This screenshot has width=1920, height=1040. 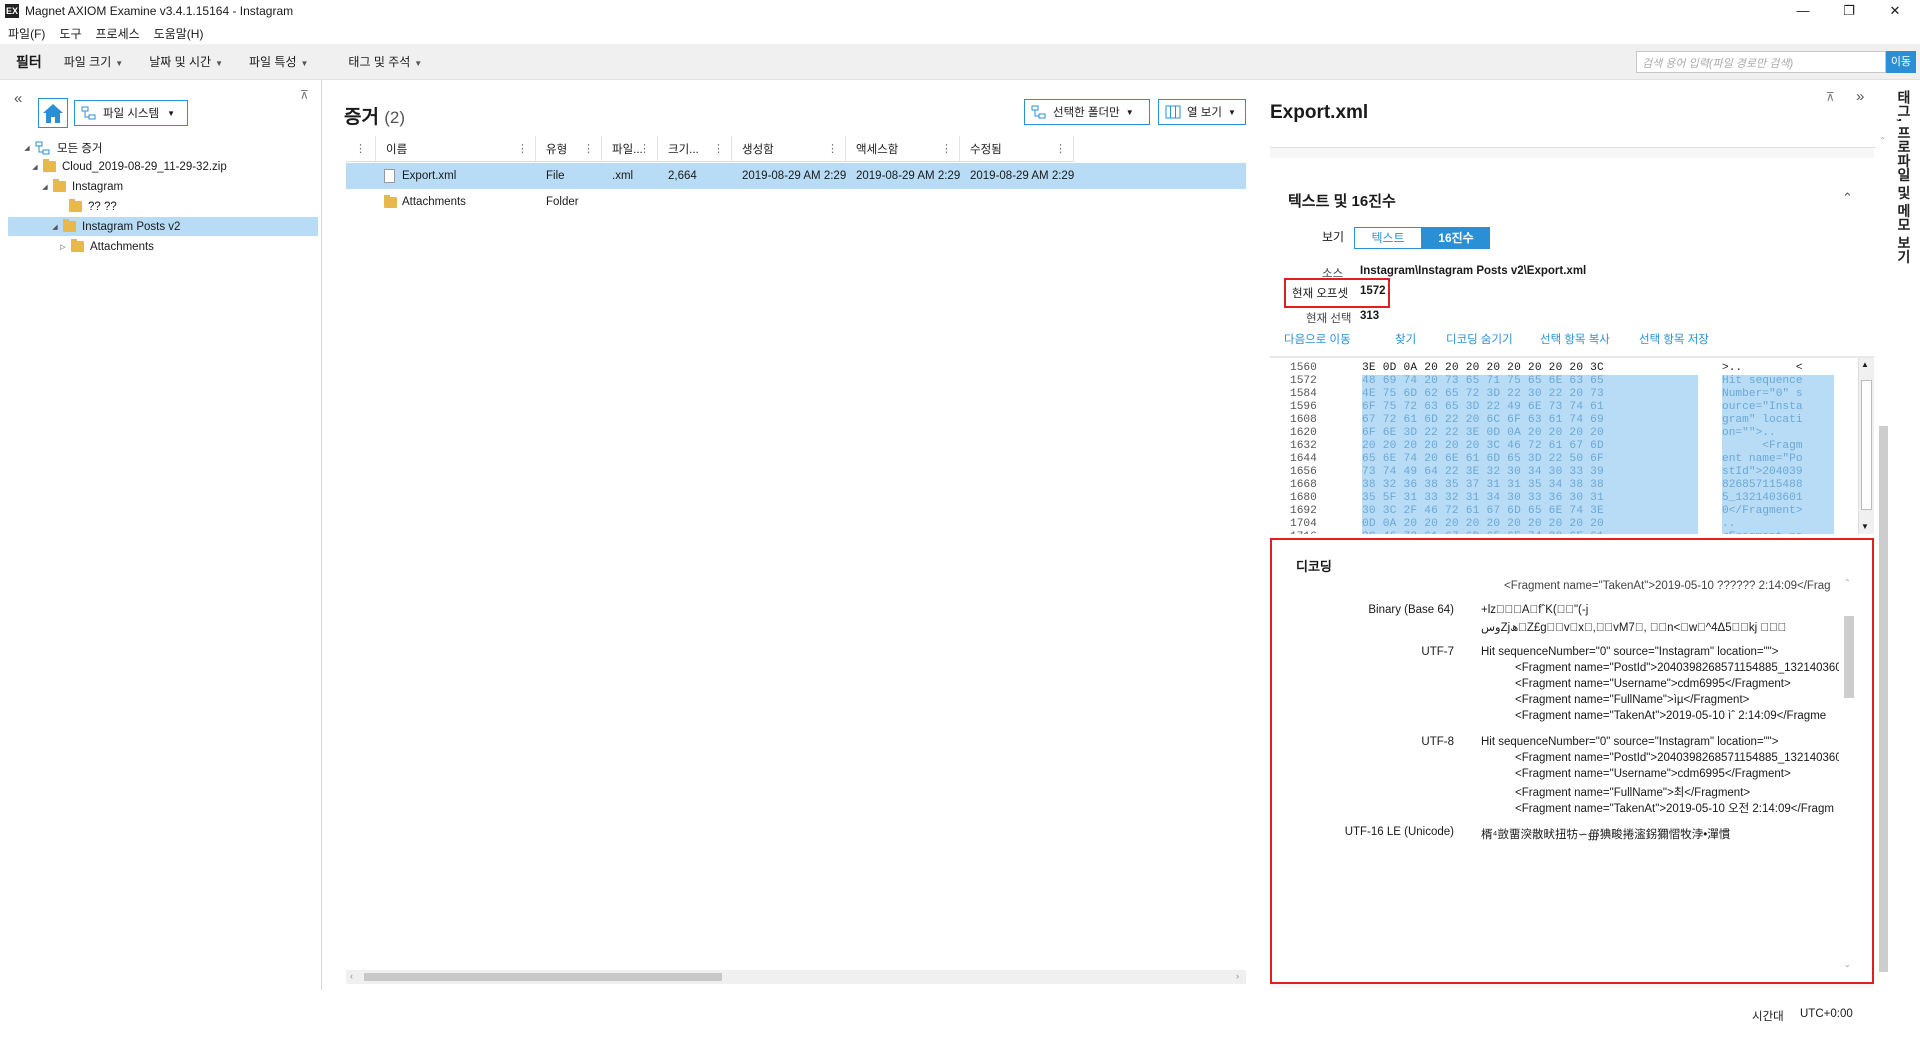 What do you see at coordinates (543, 977) in the screenshot?
I see `scrollbar-thumb` at bounding box center [543, 977].